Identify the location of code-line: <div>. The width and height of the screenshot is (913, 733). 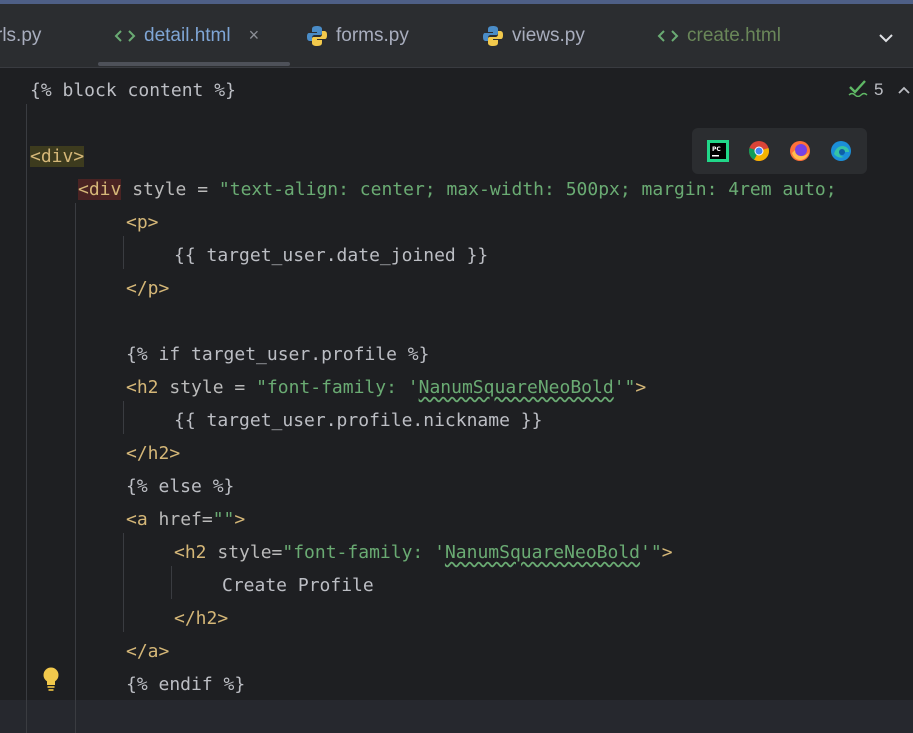
(57, 156).